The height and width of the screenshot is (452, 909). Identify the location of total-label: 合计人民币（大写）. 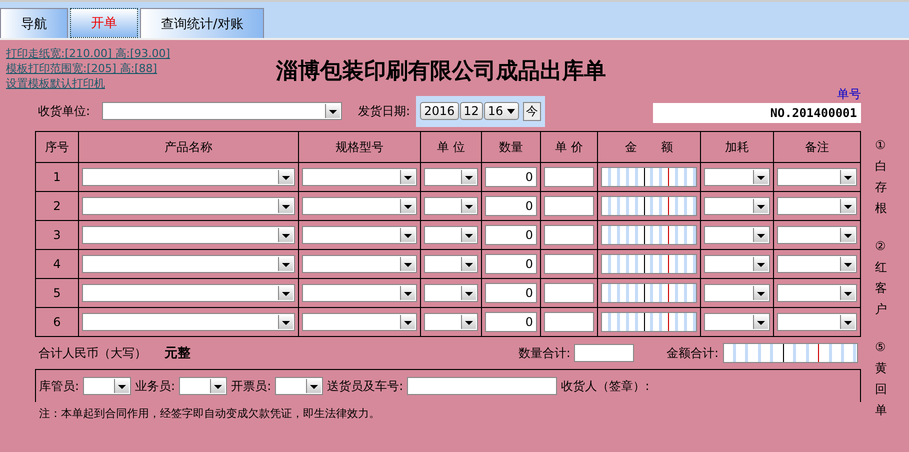
(92, 353).